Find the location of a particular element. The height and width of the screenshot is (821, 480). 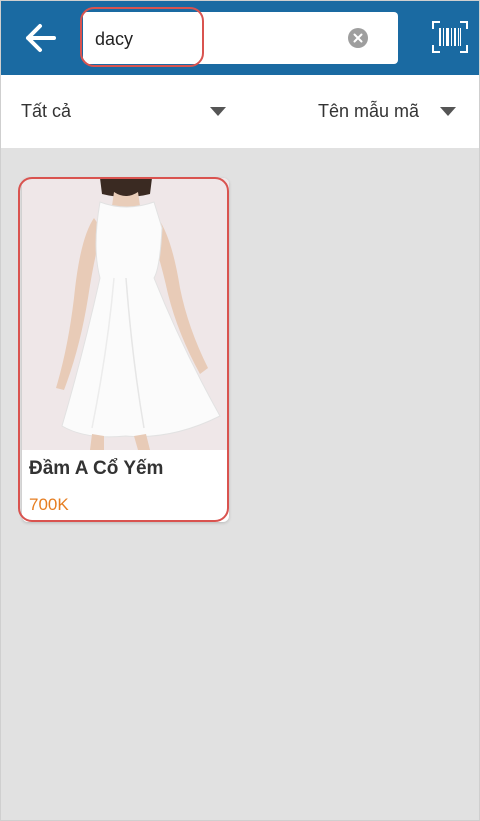

sort-dropdown: Tên mẫu mã is located at coordinates (387, 111).